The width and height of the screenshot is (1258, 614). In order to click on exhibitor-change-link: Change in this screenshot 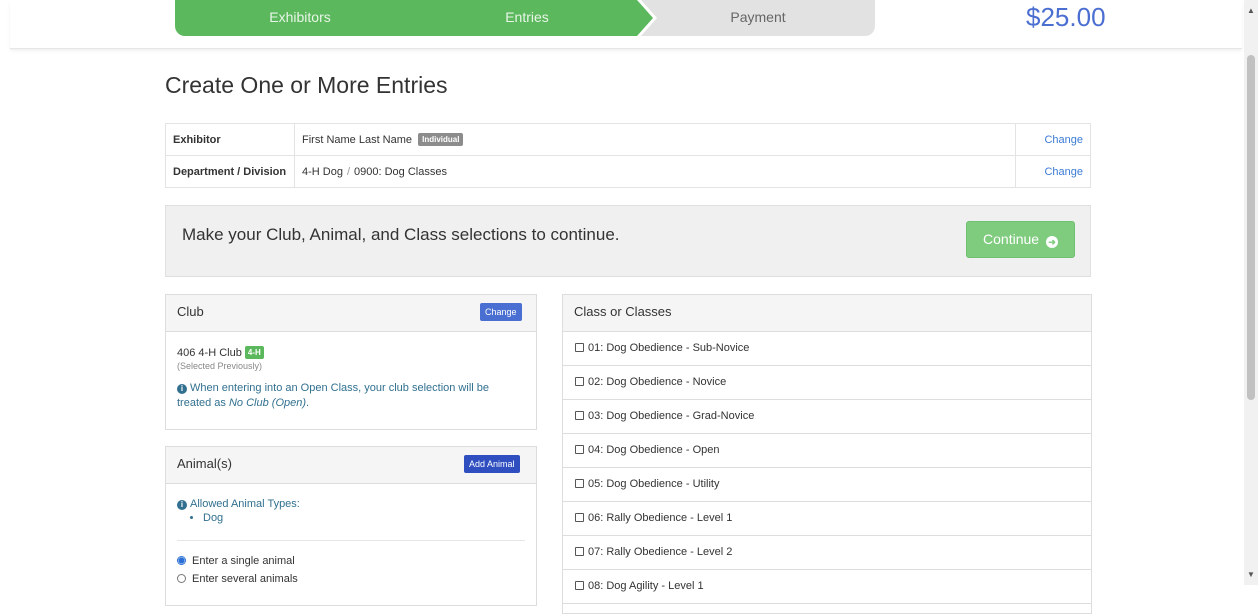, I will do `click(1053, 139)`.